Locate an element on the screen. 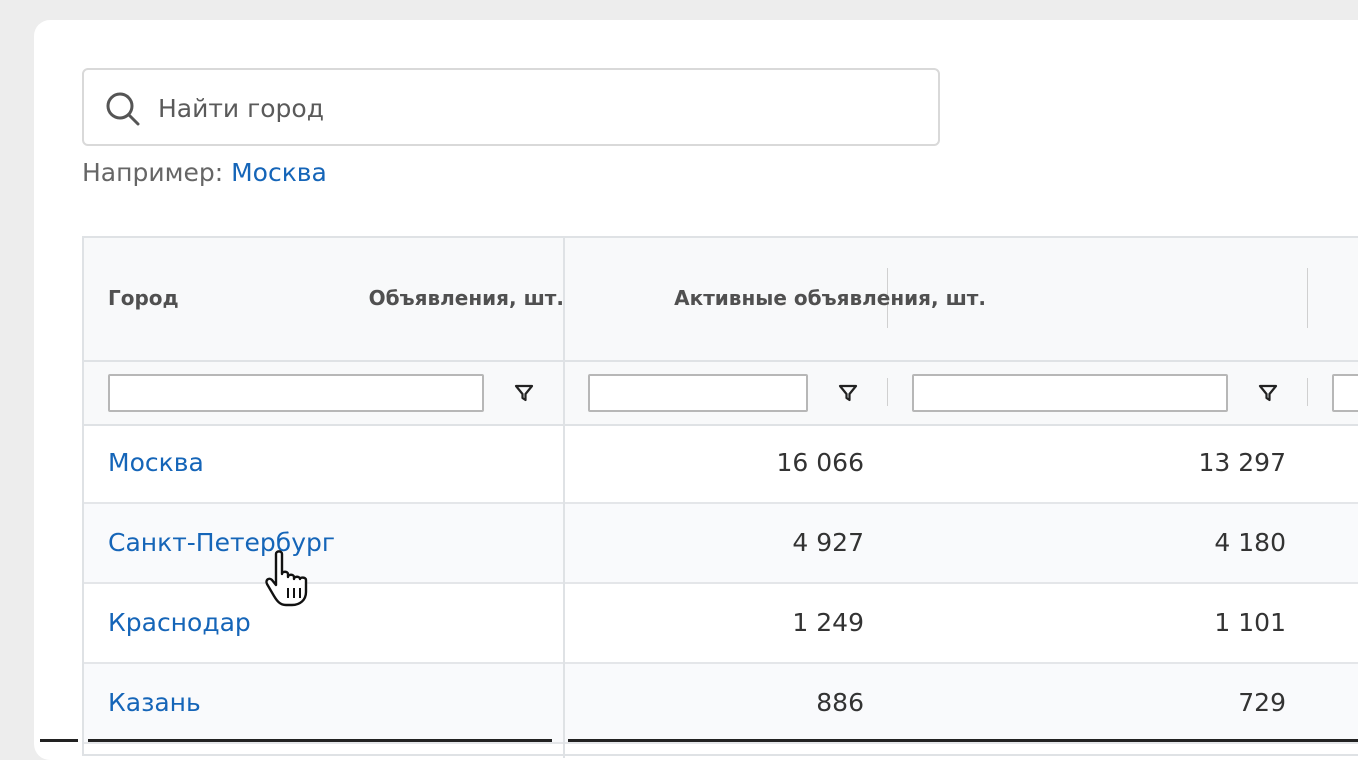 This screenshot has width=1358, height=760. city-search-box is located at coordinates (511, 107).